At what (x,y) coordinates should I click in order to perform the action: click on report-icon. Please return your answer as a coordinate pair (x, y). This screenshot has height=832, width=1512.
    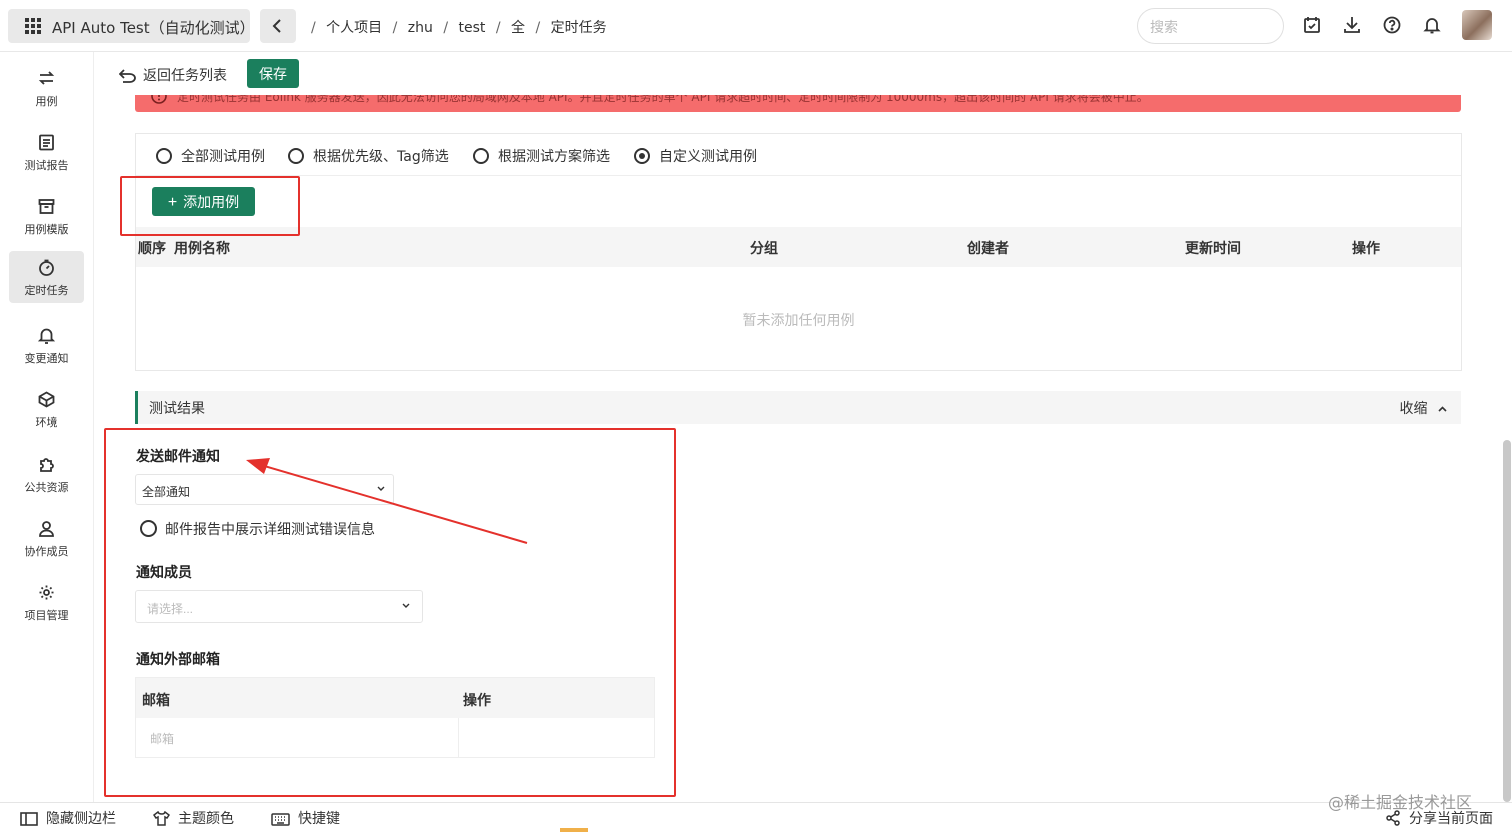
    Looking at the image, I should click on (46, 142).